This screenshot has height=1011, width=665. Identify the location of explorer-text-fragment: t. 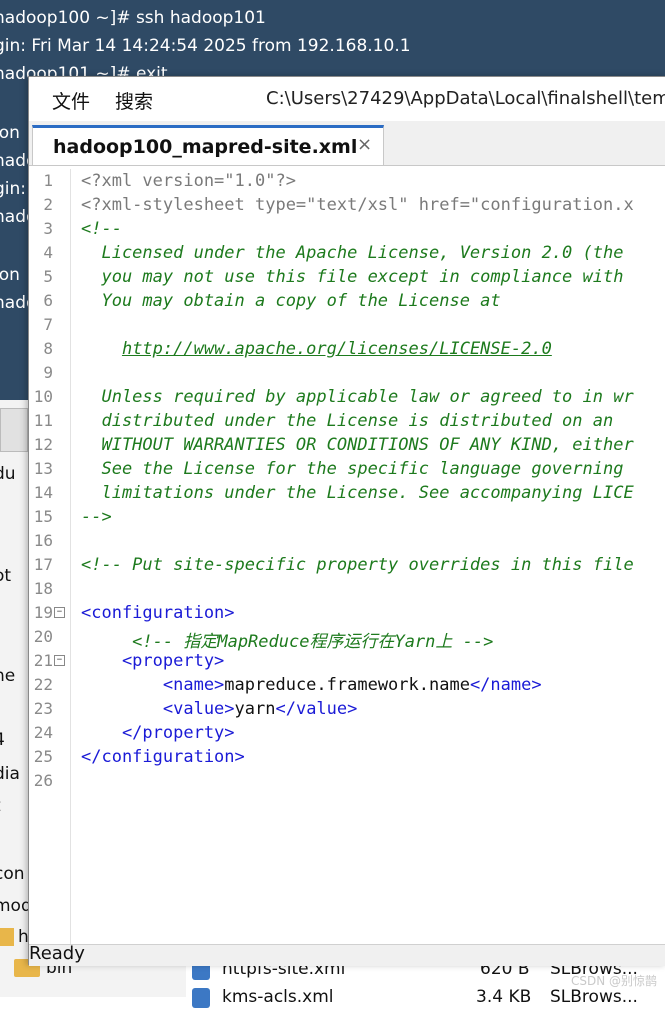
(0, 806).